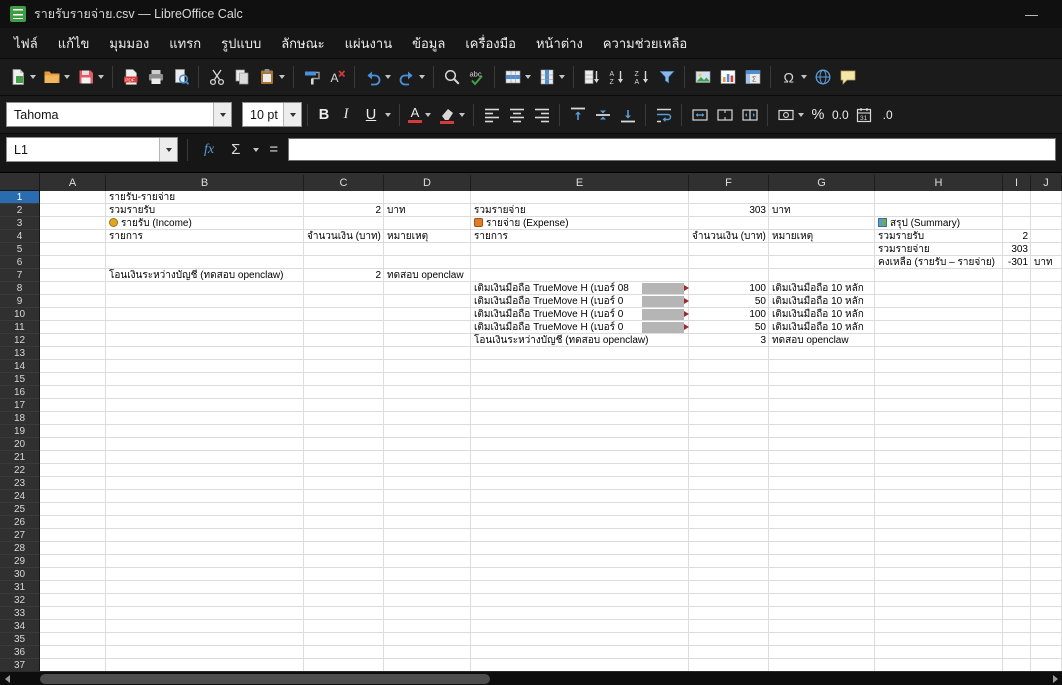 The image size is (1062, 685). I want to click on row-header-18: 18, so click(20, 418).